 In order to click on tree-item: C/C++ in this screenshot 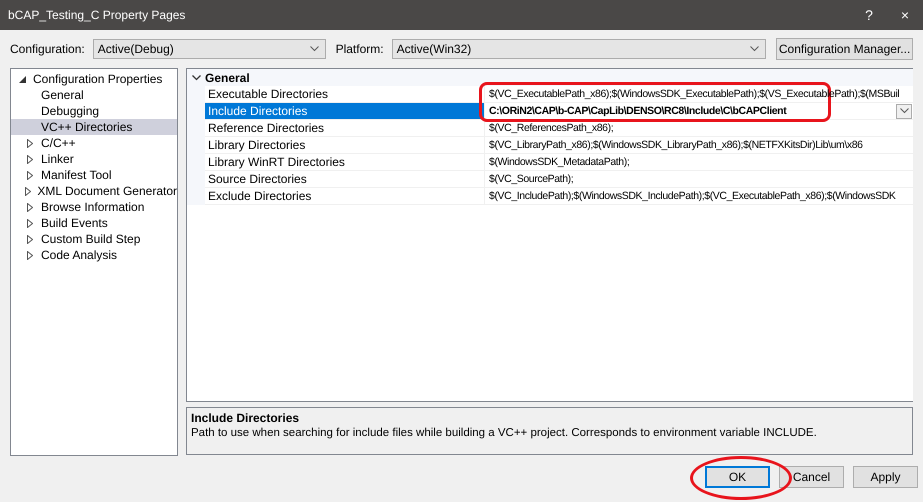, I will do `click(94, 143)`.